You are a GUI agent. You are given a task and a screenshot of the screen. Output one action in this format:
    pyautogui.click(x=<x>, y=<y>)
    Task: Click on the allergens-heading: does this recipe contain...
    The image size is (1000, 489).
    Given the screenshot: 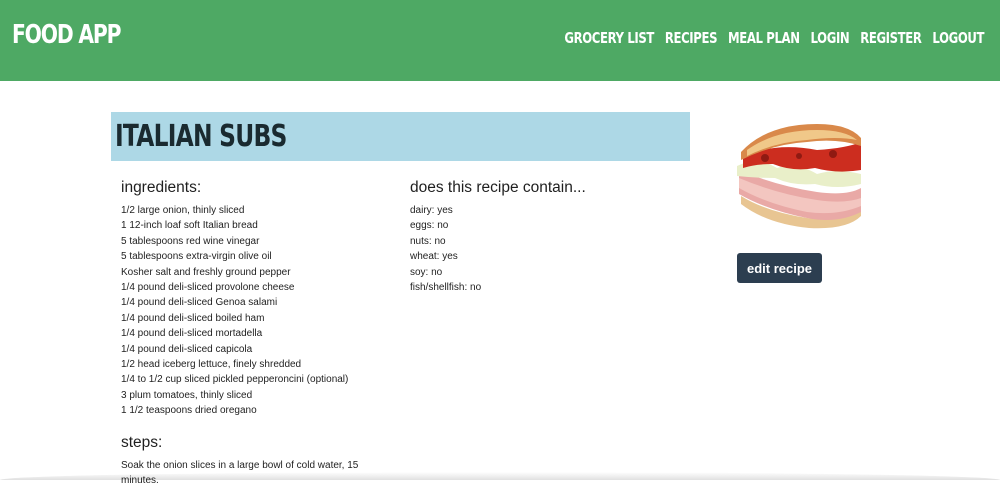 What is the action you would take?
    pyautogui.click(x=545, y=187)
    